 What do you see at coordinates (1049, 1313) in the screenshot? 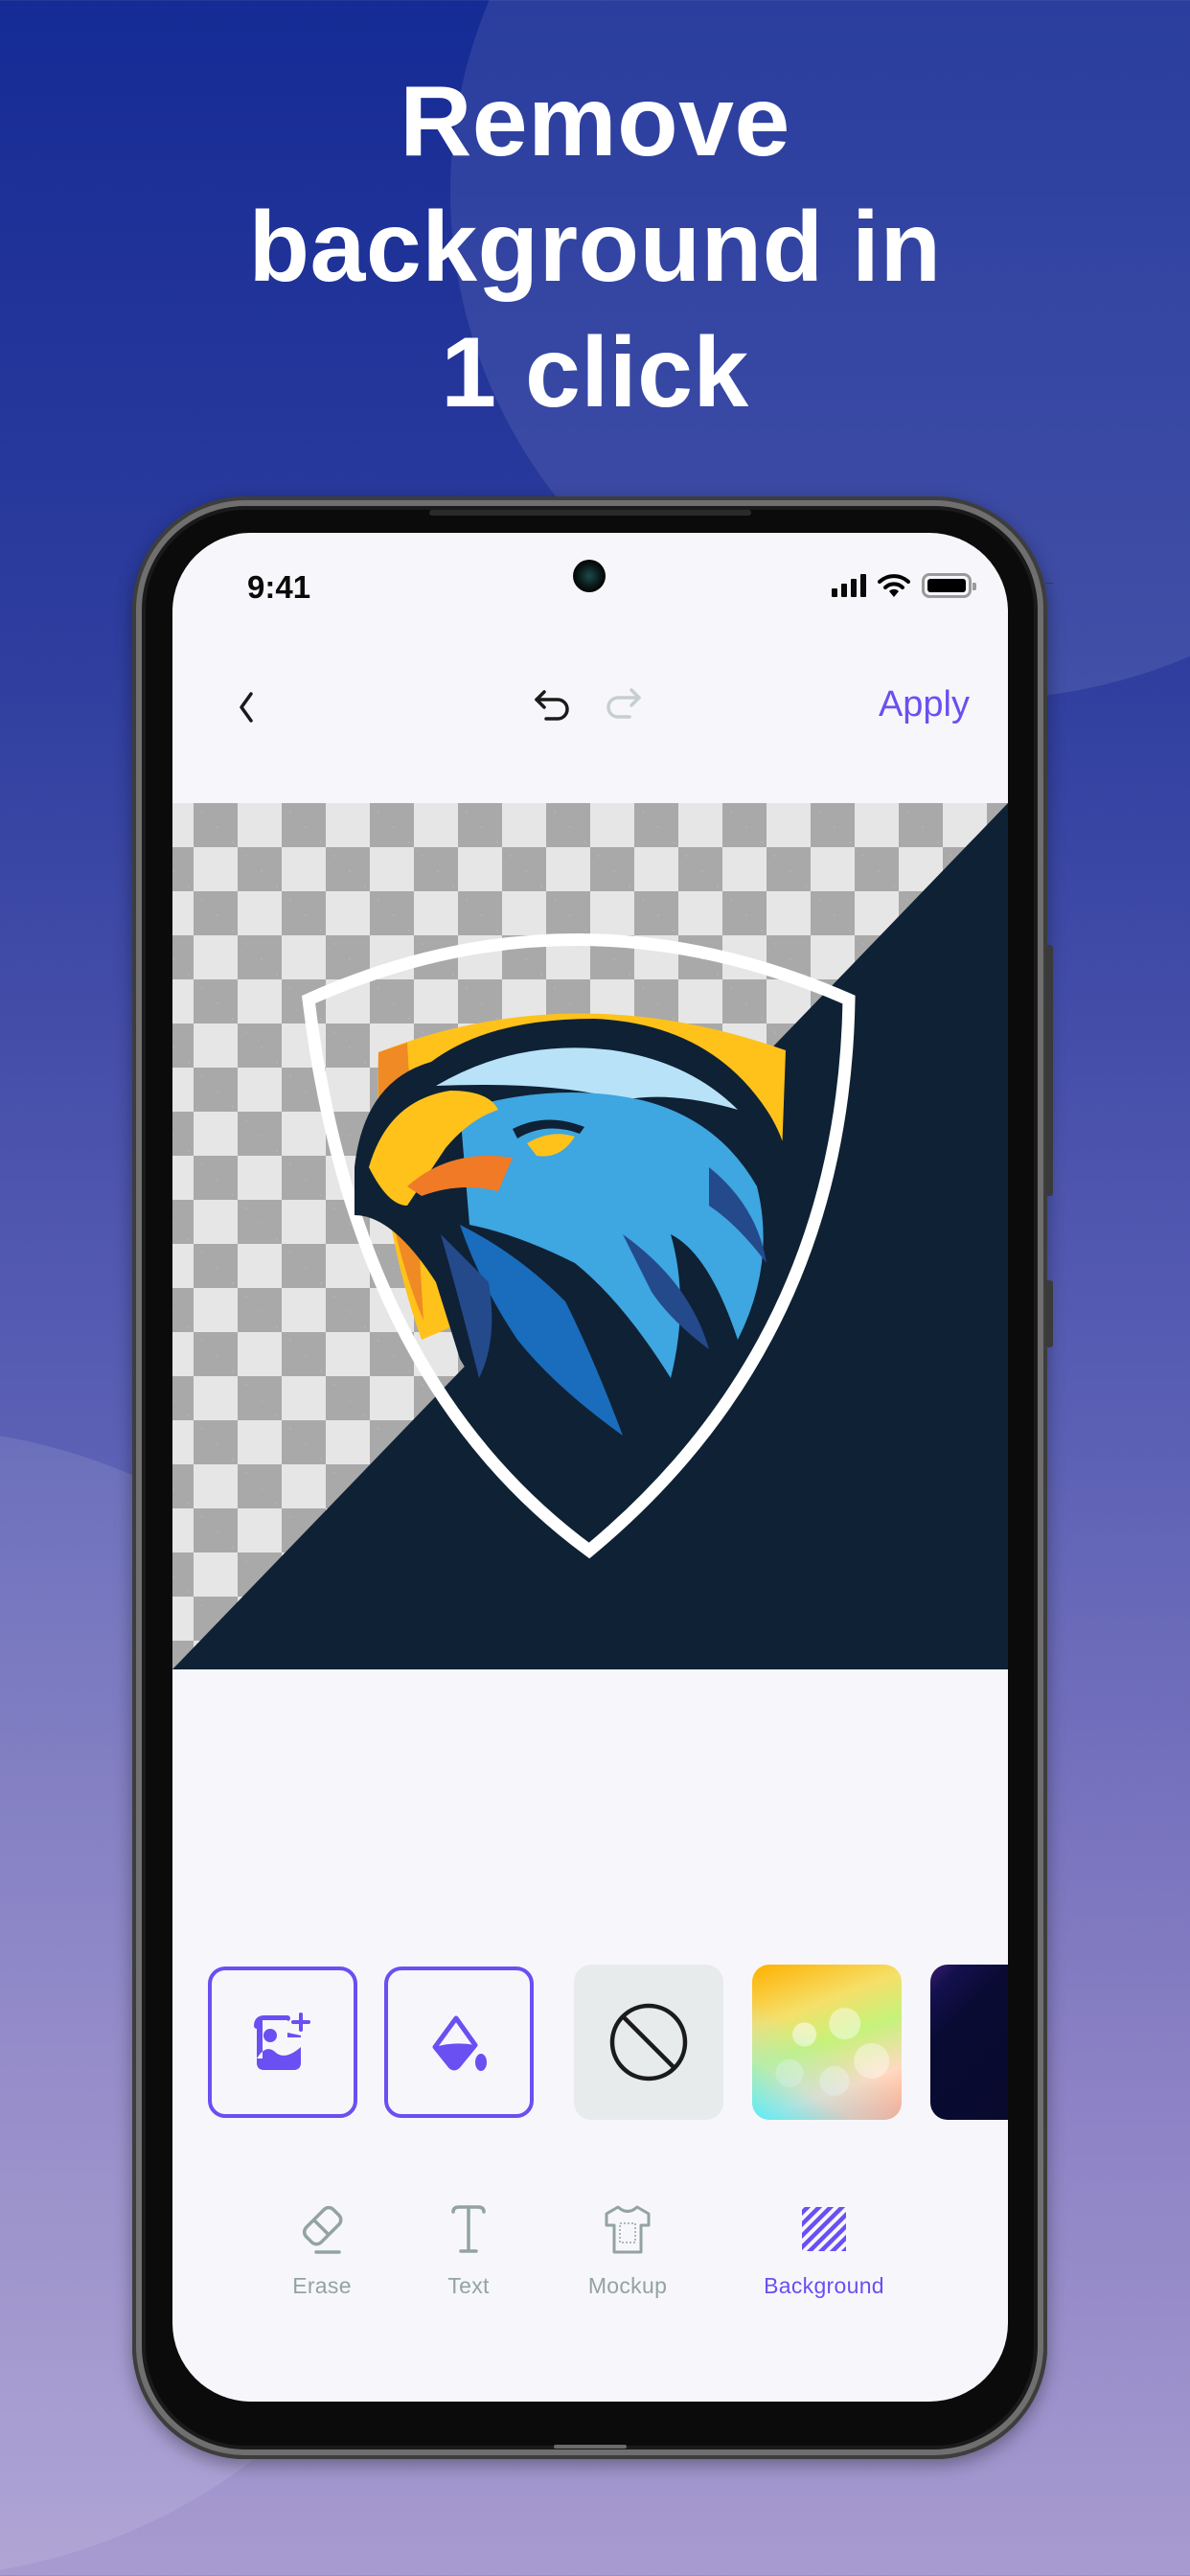
I see `phone-power-button` at bounding box center [1049, 1313].